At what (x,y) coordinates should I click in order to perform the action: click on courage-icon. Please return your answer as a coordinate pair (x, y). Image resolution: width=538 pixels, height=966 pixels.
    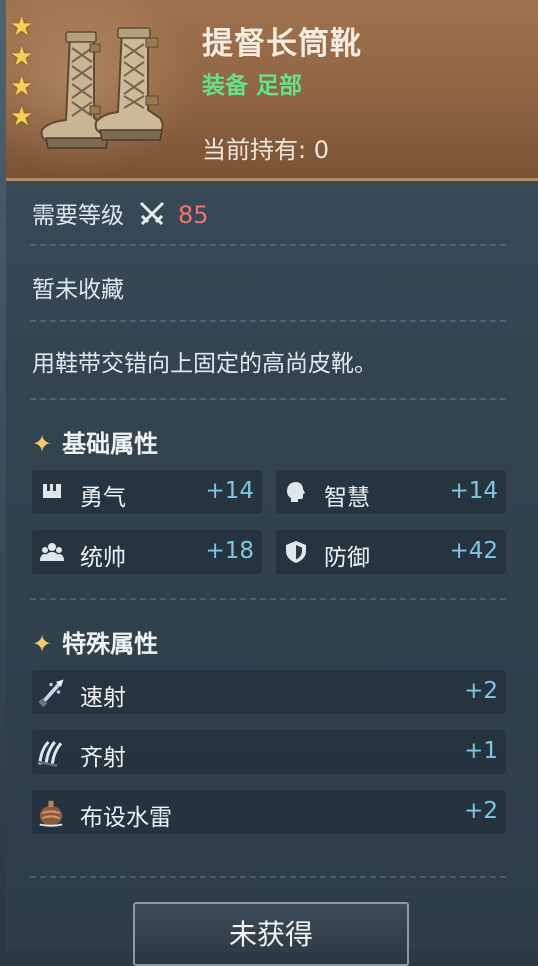
    Looking at the image, I should click on (52, 491).